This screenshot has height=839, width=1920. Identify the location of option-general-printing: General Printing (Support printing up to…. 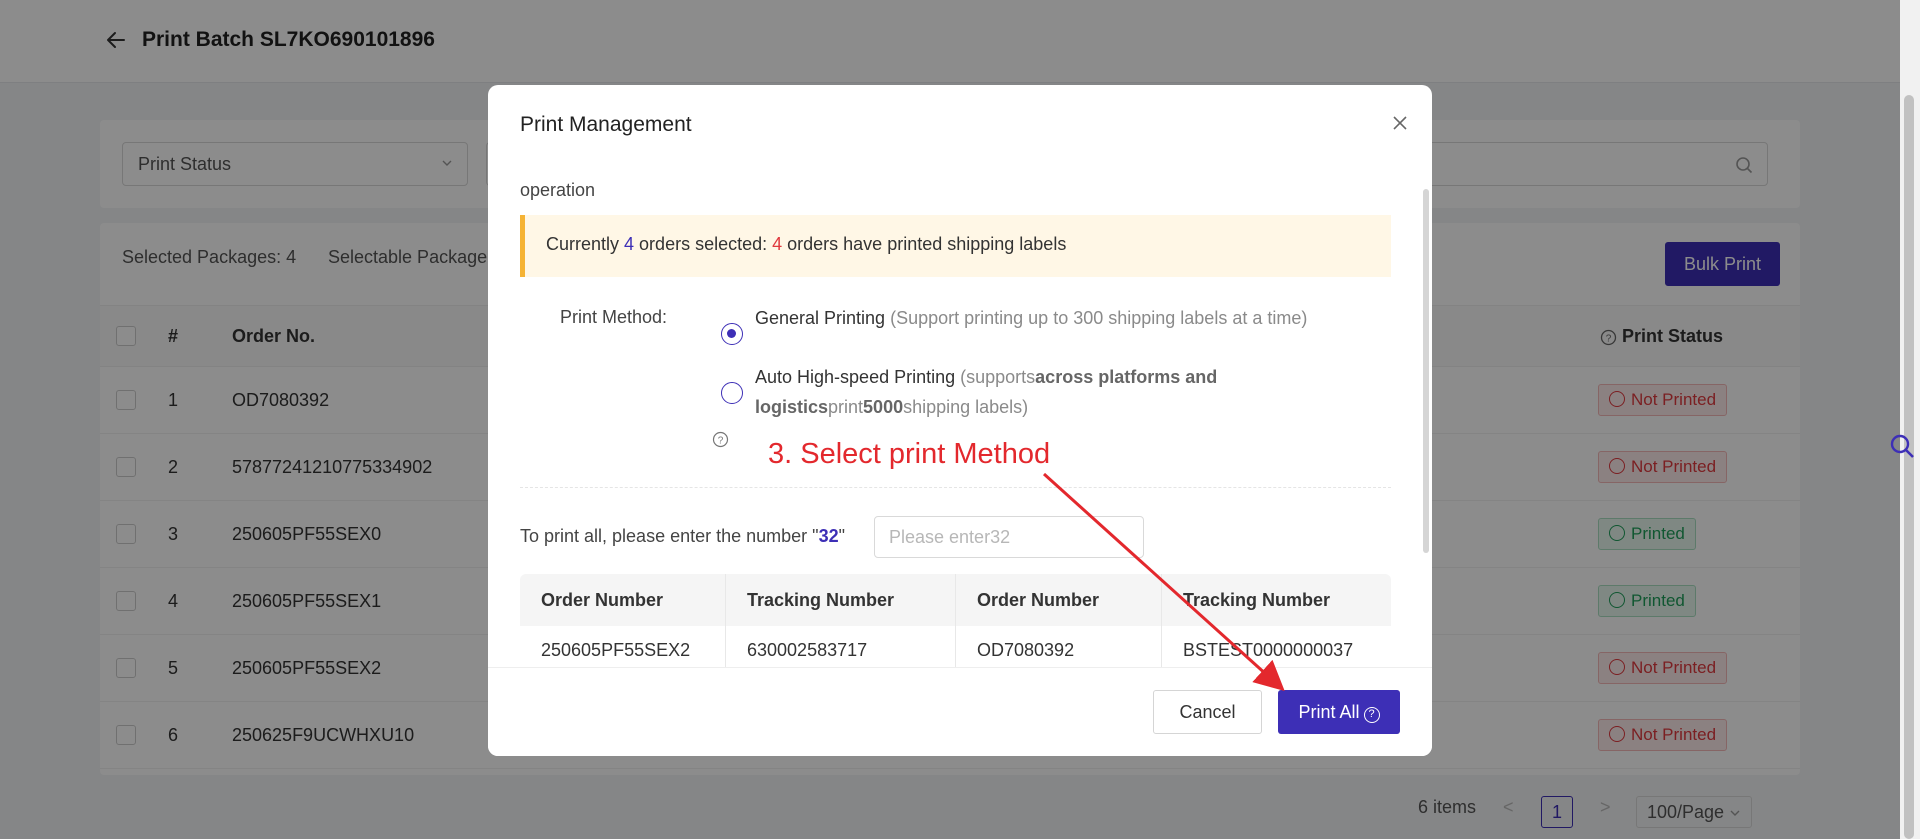
(1040, 318).